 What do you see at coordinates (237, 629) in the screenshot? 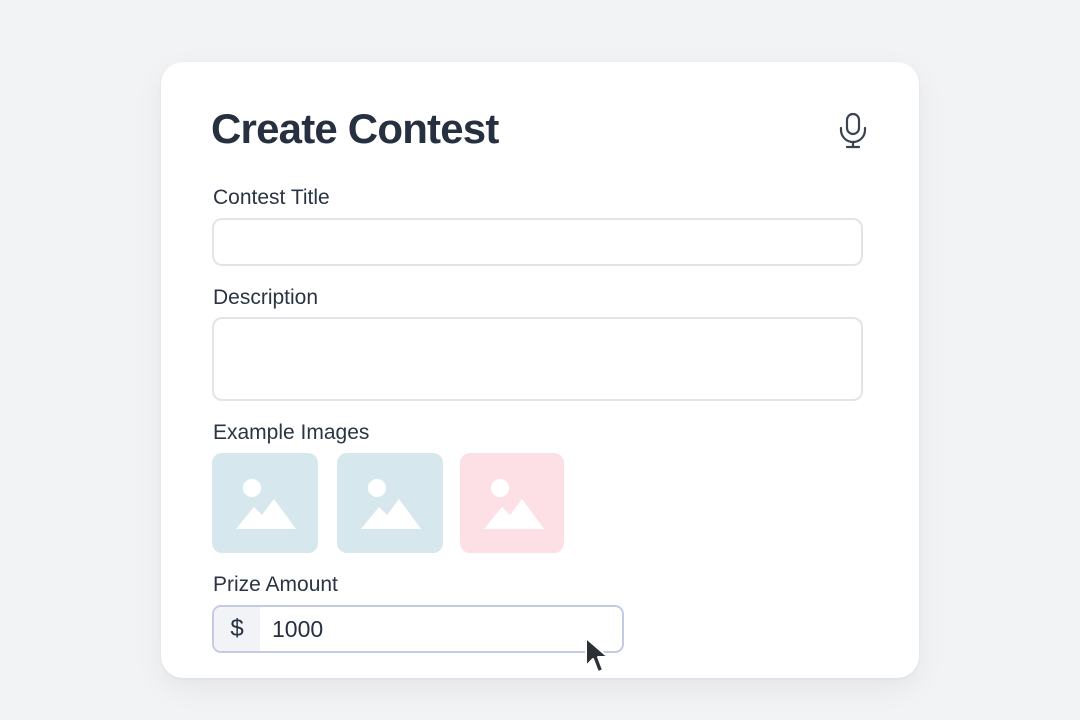
I see `currency-prefix: $` at bounding box center [237, 629].